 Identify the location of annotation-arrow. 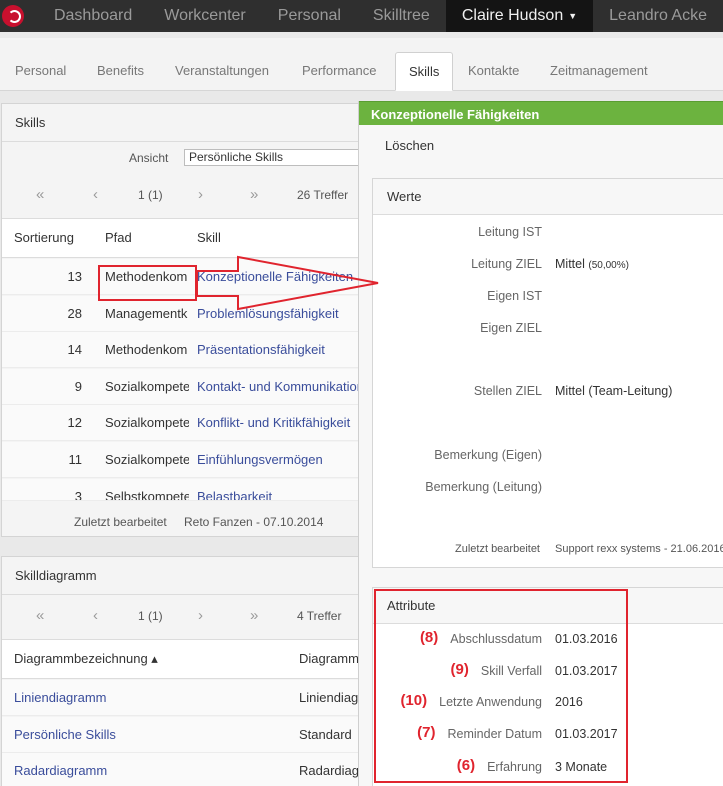
(287, 283).